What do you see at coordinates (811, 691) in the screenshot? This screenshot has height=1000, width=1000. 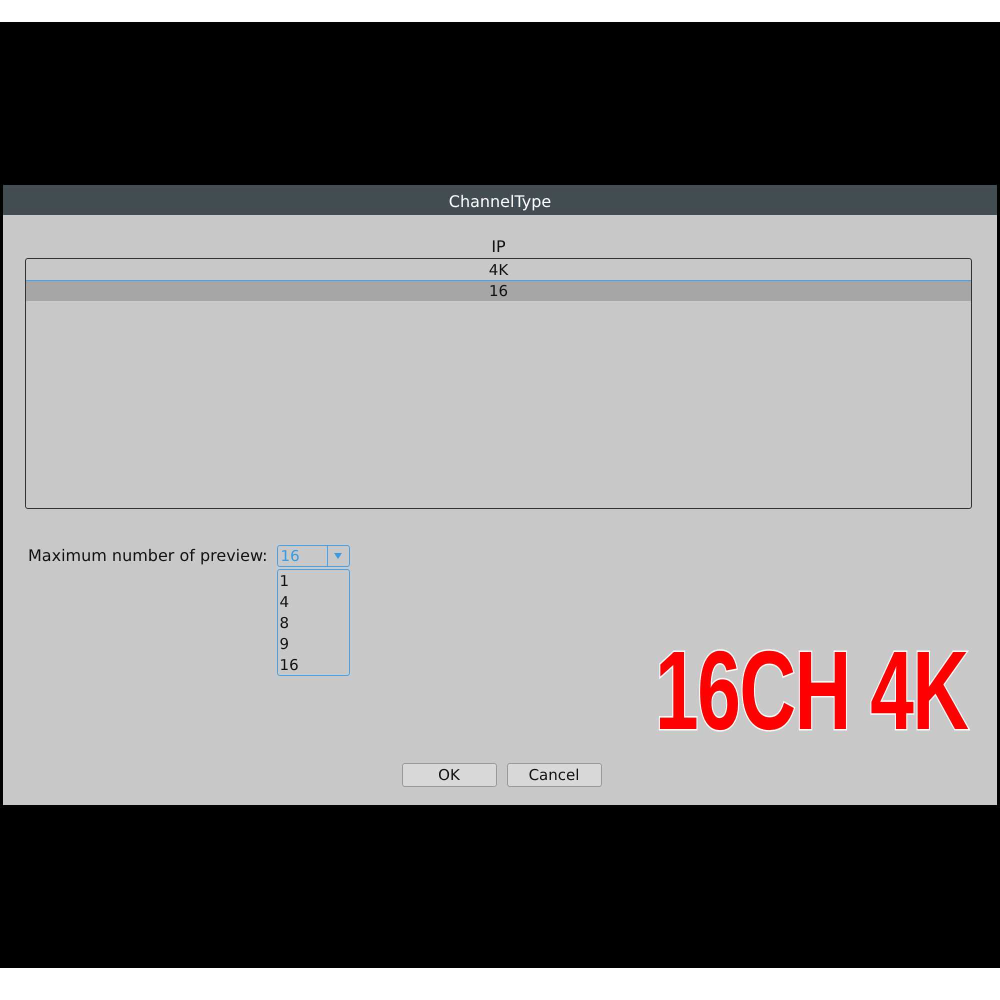 I see `promo-overlay-text: 16CH 4K` at bounding box center [811, 691].